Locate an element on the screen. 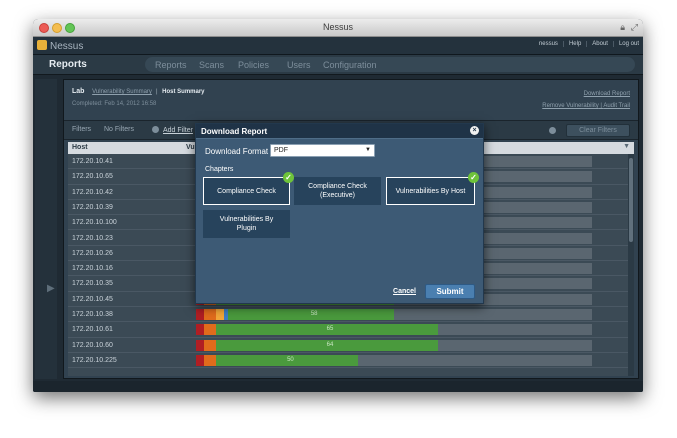 This screenshot has height=438, width=677. vulnerability-count: 65 is located at coordinates (330, 329).